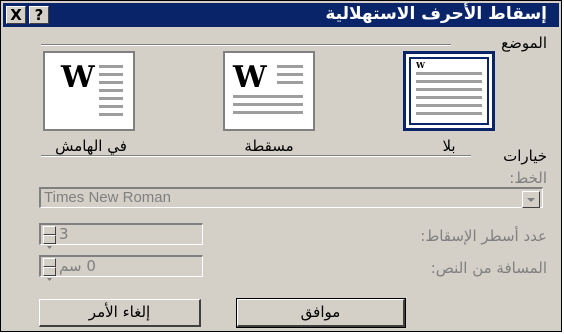 This screenshot has width=564, height=334. I want to click on font-label: الخط:, so click(528, 178).